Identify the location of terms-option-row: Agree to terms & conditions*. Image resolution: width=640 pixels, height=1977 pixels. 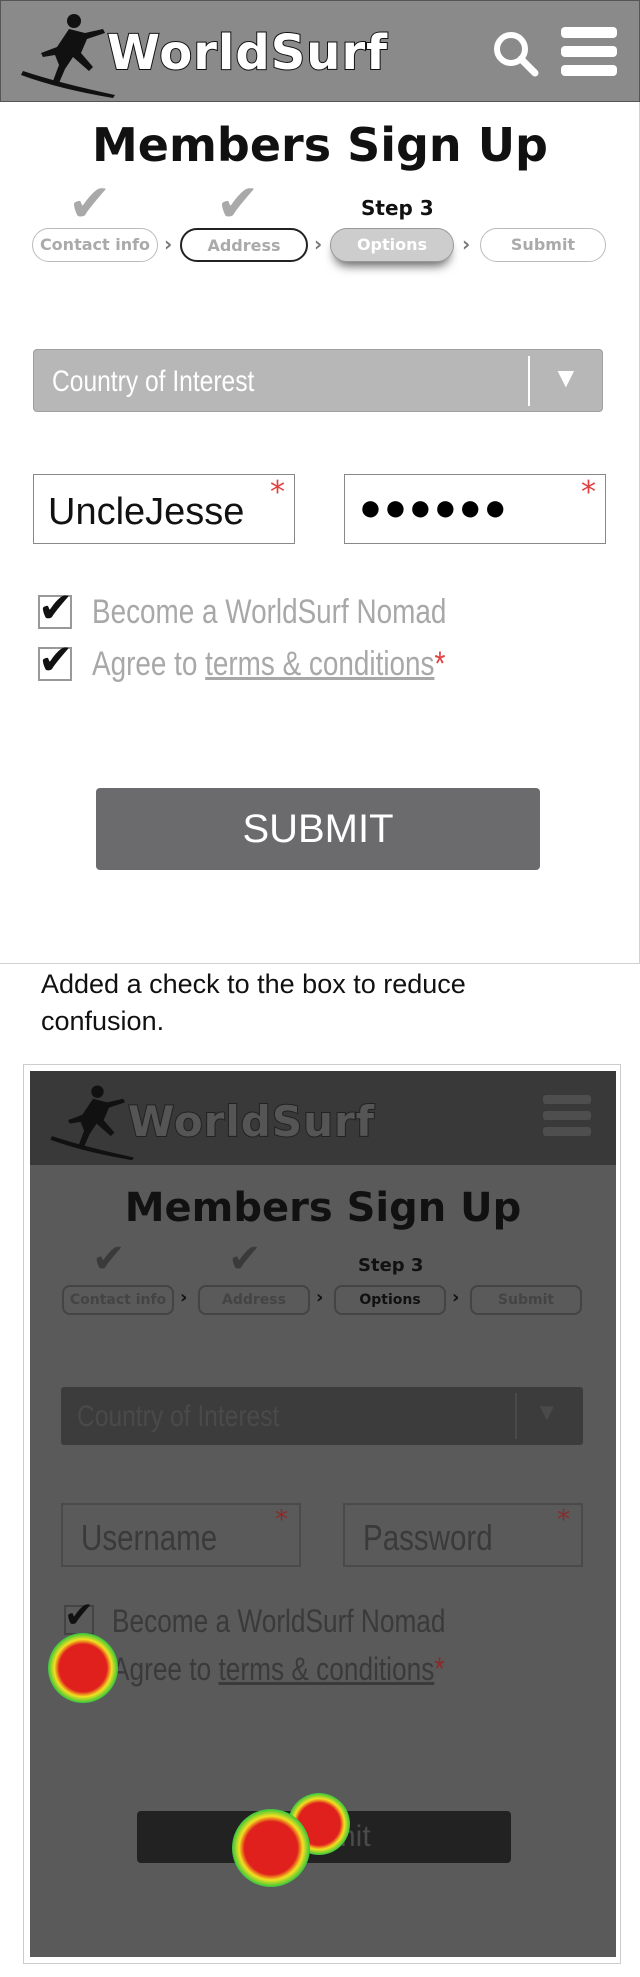
(324, 1669).